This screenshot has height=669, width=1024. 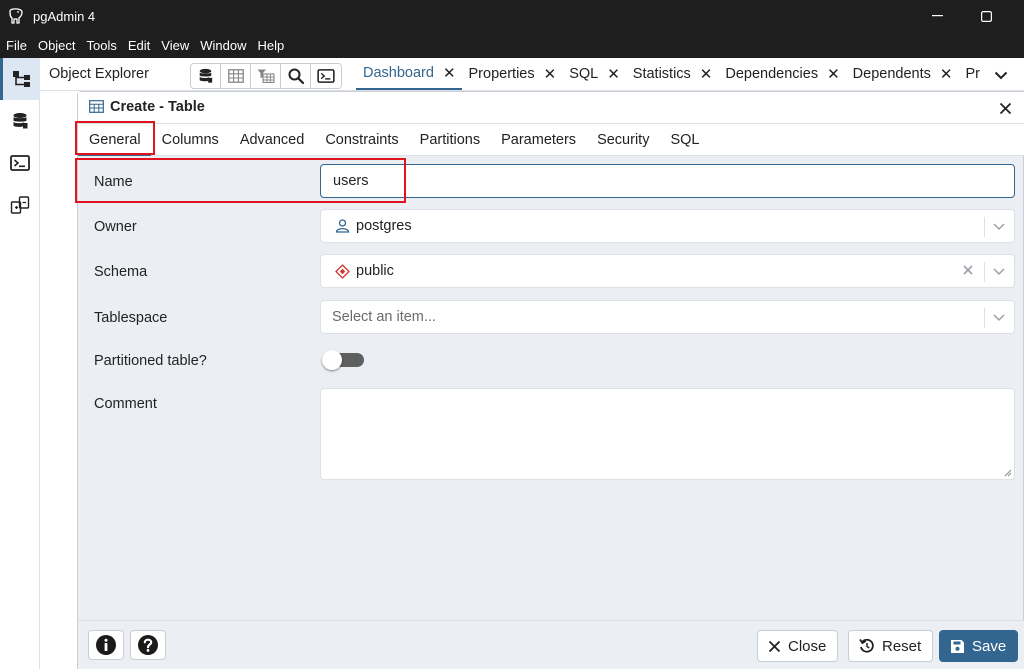 What do you see at coordinates (190, 140) in the screenshot?
I see `tab-columns: Columns` at bounding box center [190, 140].